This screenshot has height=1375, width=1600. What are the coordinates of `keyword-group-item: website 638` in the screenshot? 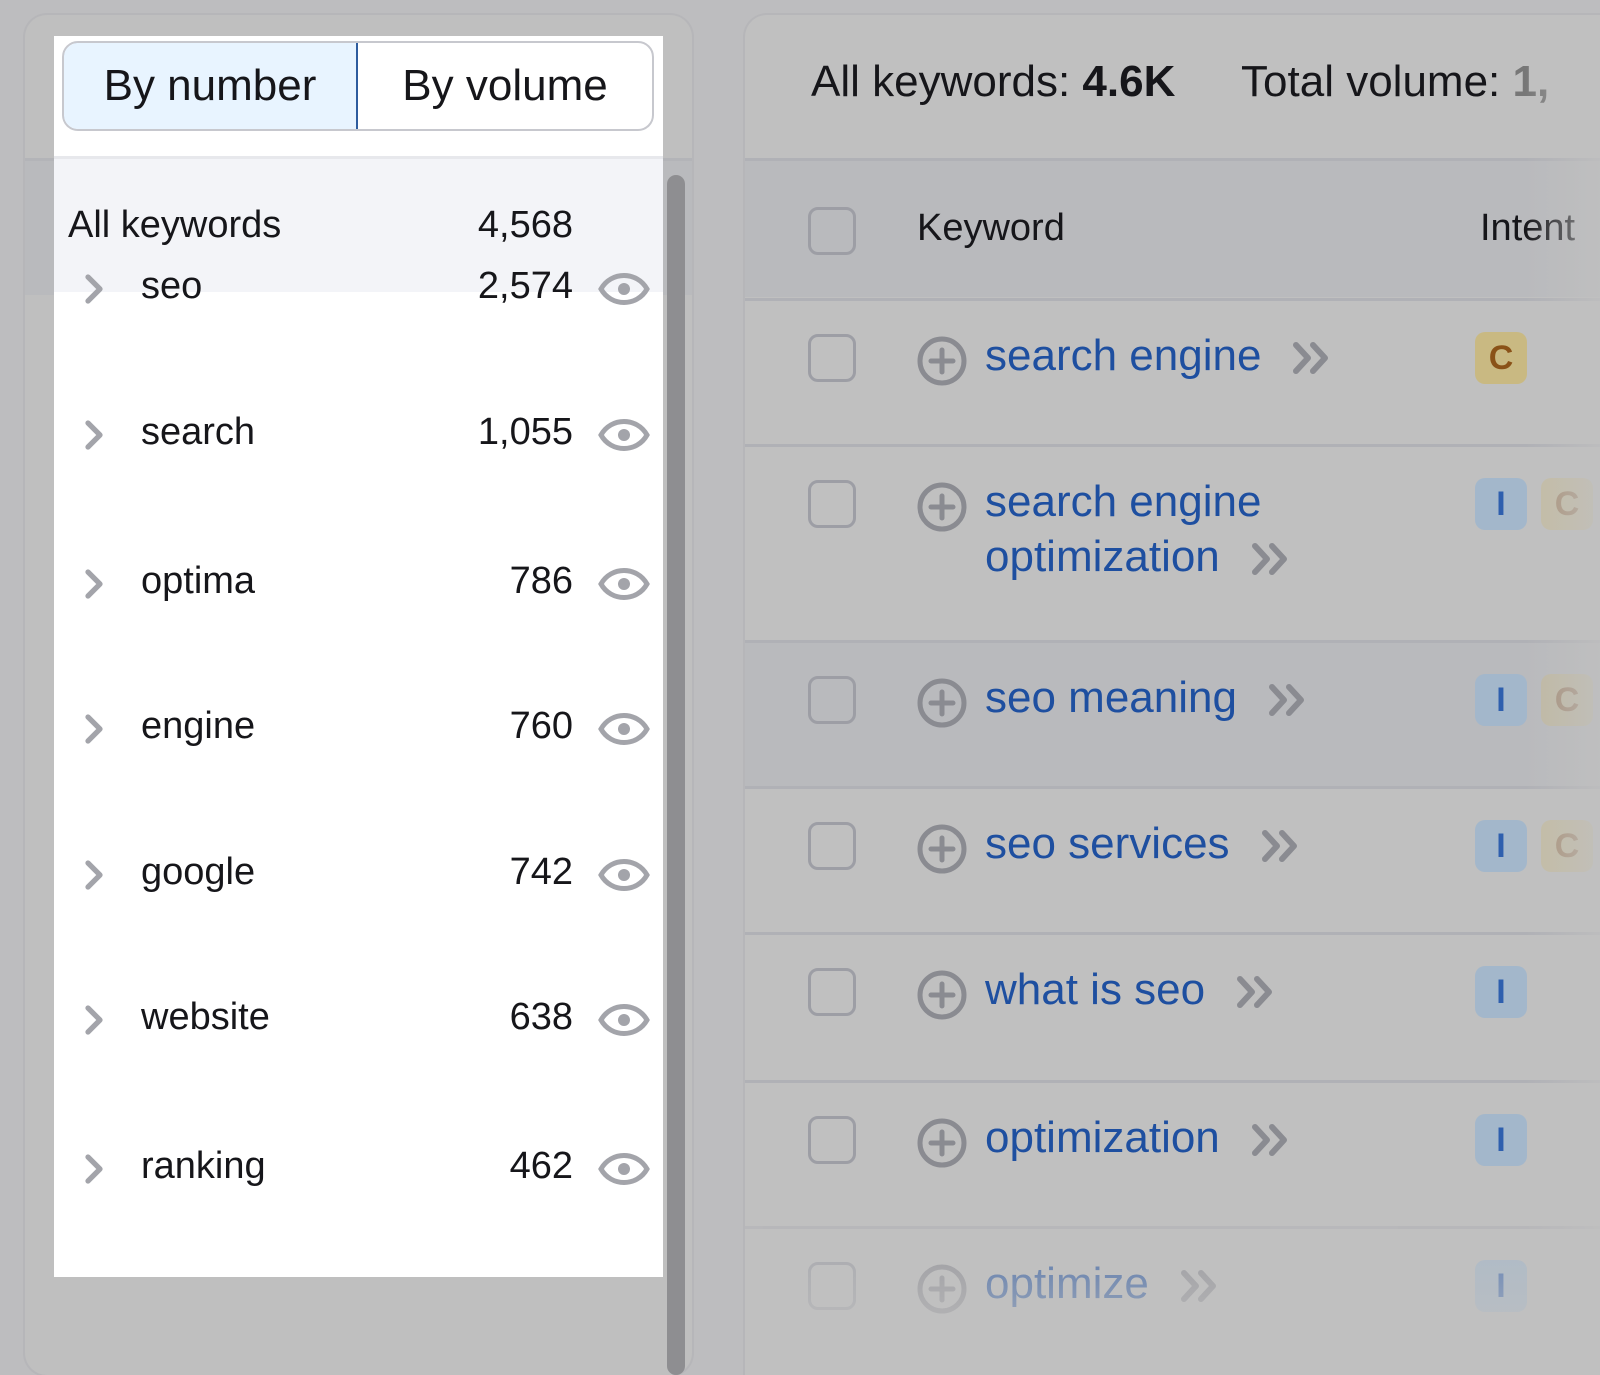 It's located at (358, 1020).